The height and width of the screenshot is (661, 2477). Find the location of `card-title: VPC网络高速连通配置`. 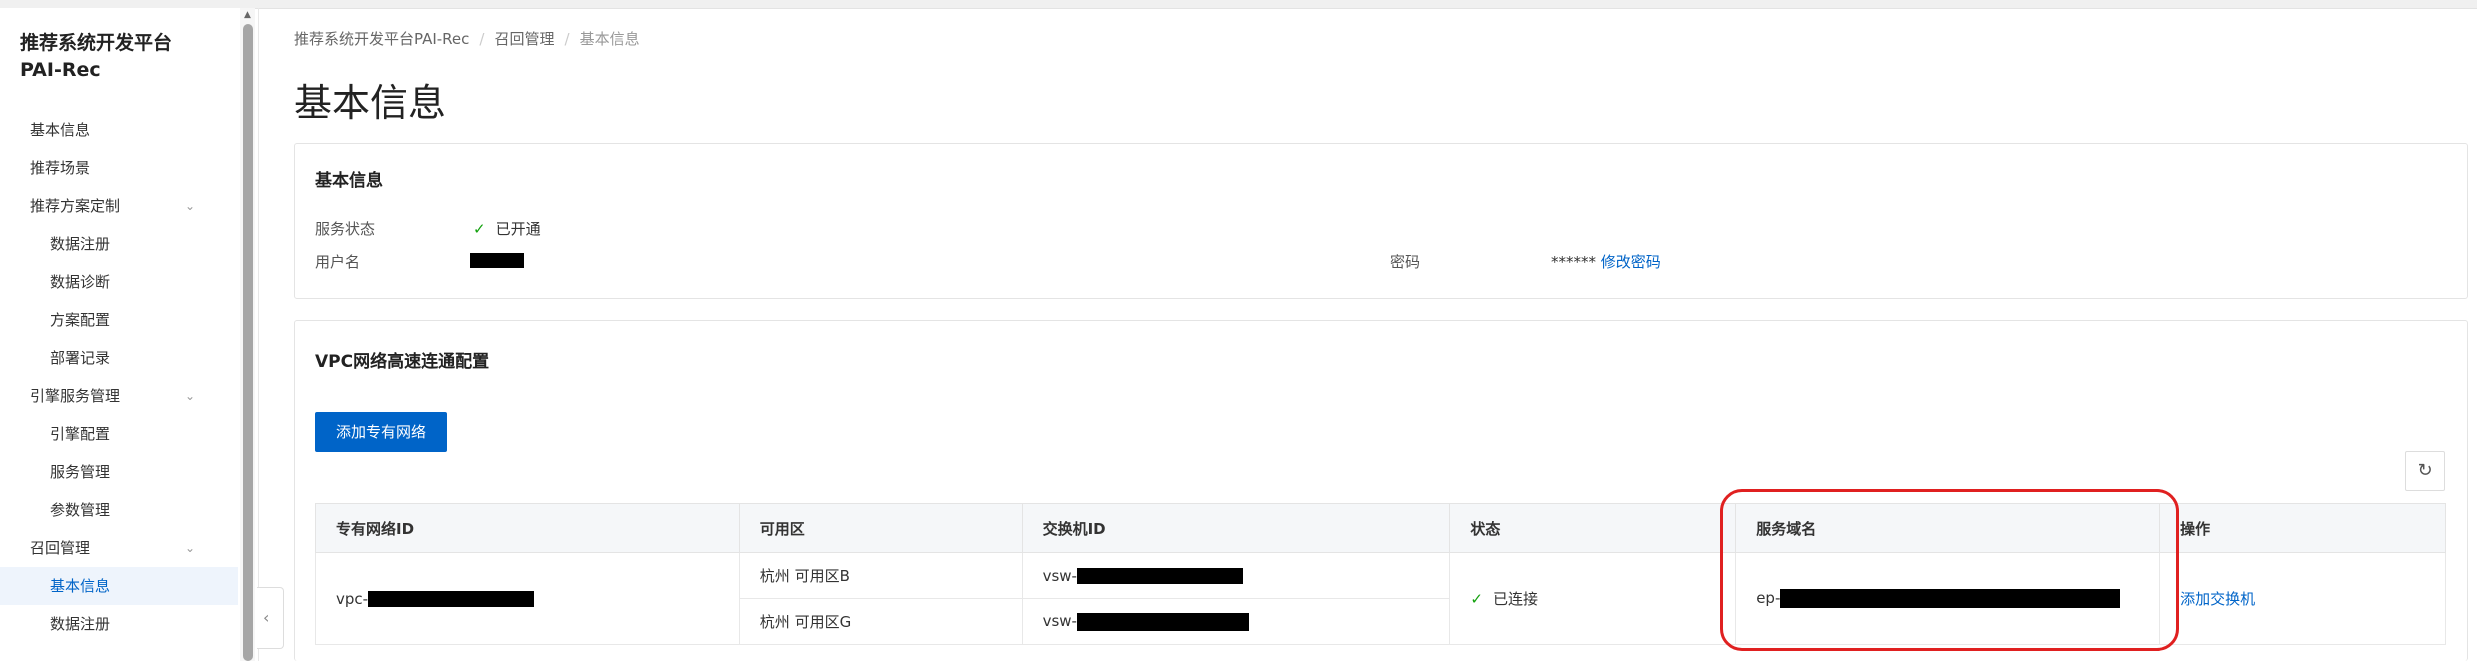

card-title: VPC网络高速连通配置 is located at coordinates (402, 362).